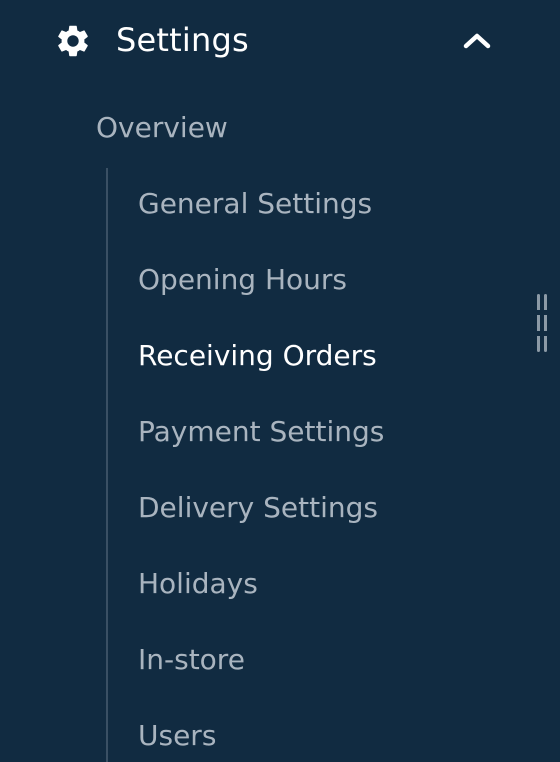 The height and width of the screenshot is (762, 560). I want to click on sidebar-item-in-store: In-store, so click(191, 660).